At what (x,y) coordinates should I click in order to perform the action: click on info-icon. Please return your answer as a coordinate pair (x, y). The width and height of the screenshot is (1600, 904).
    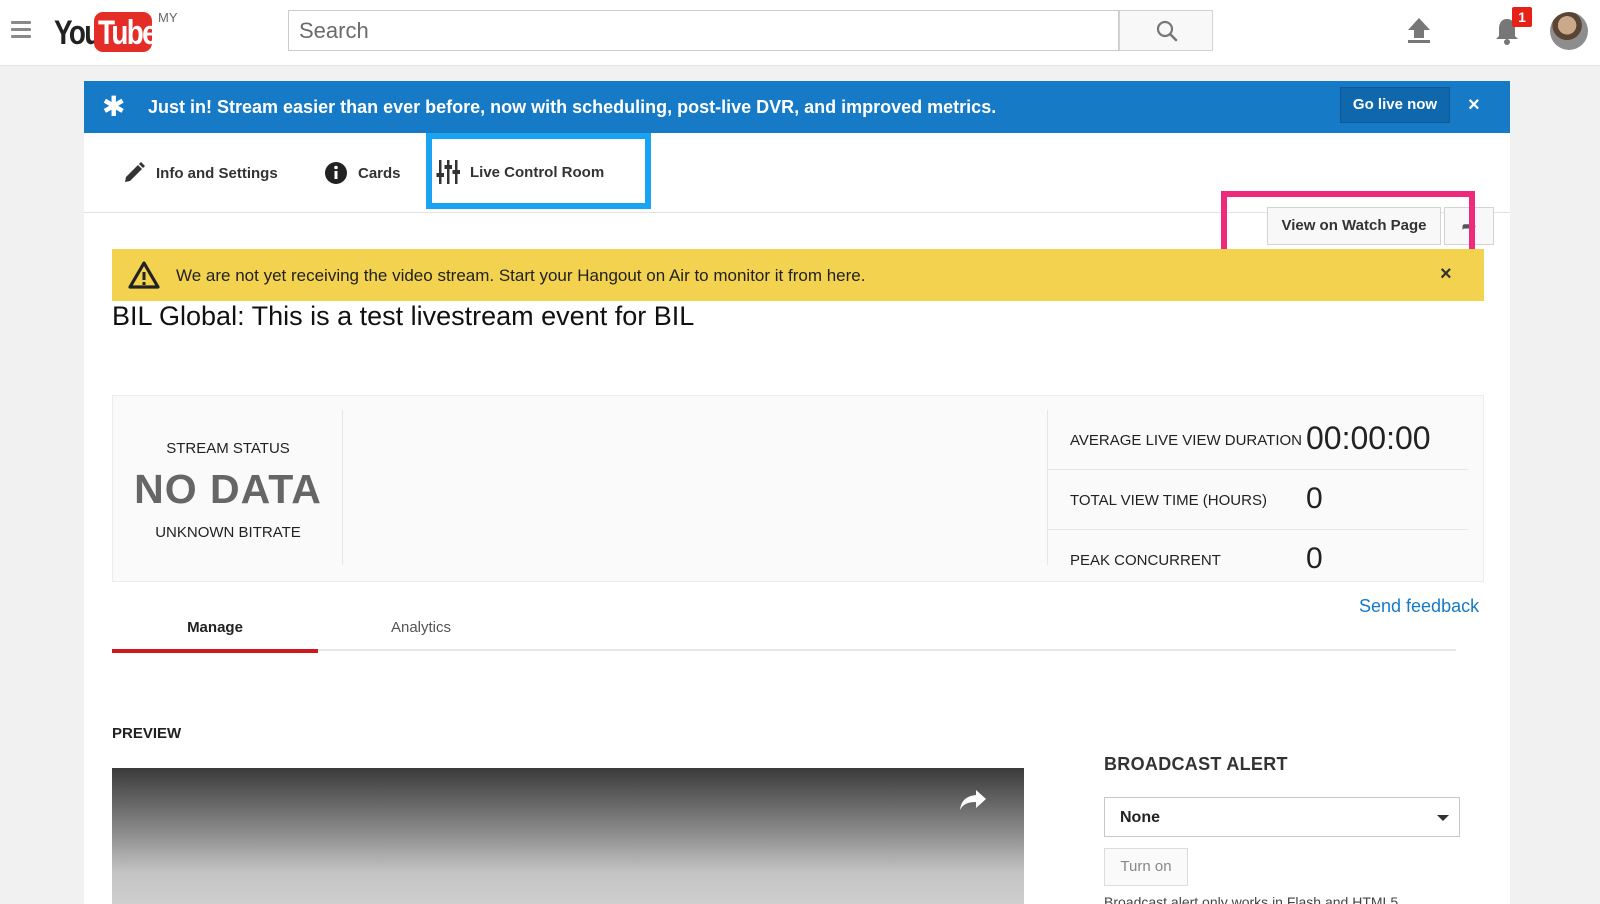
    Looking at the image, I should click on (336, 173).